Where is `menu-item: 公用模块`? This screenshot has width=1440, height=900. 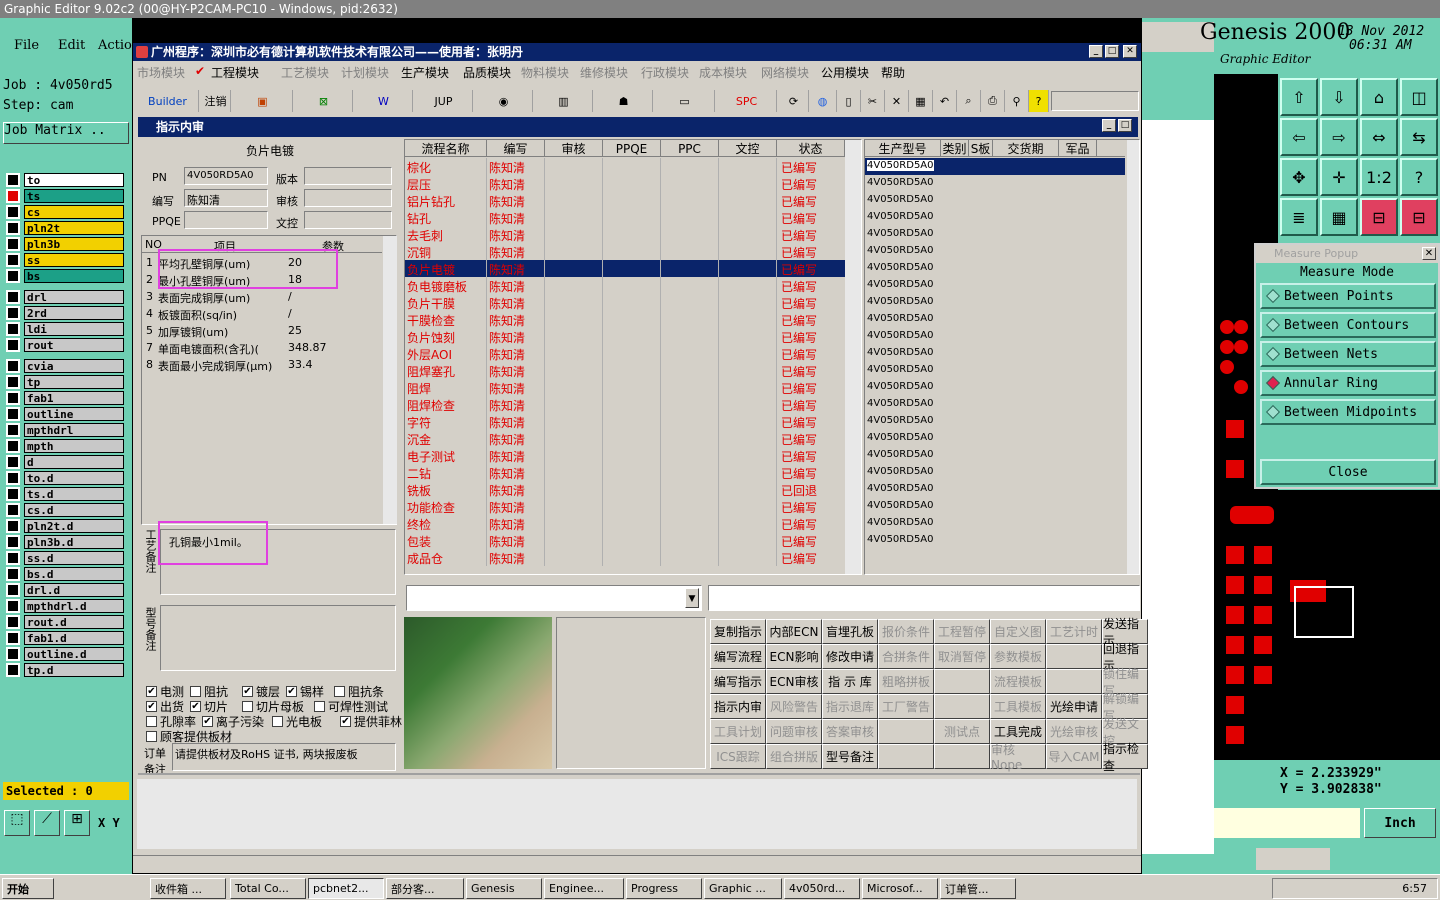
menu-item: 公用模块 is located at coordinates (845, 72).